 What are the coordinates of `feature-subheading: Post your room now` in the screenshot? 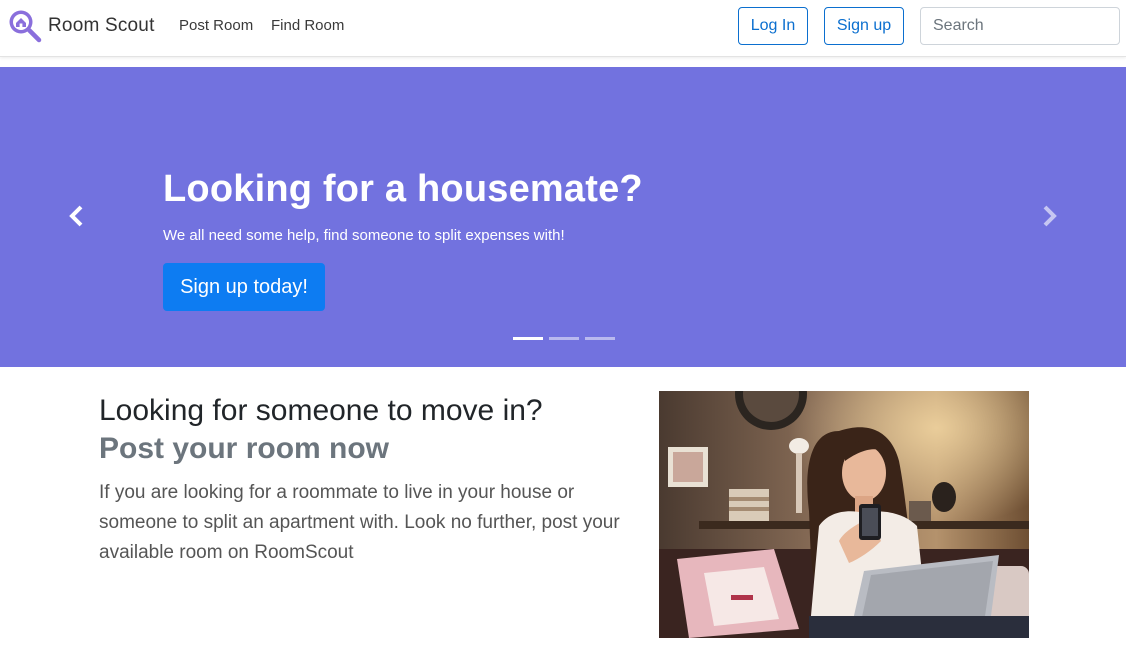 It's located at (244, 448).